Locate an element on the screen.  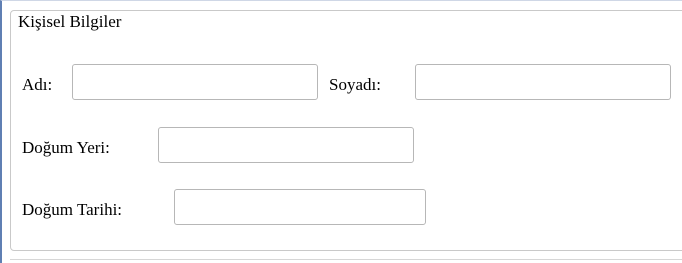
first-name-label: Adı: is located at coordinates (37, 84).